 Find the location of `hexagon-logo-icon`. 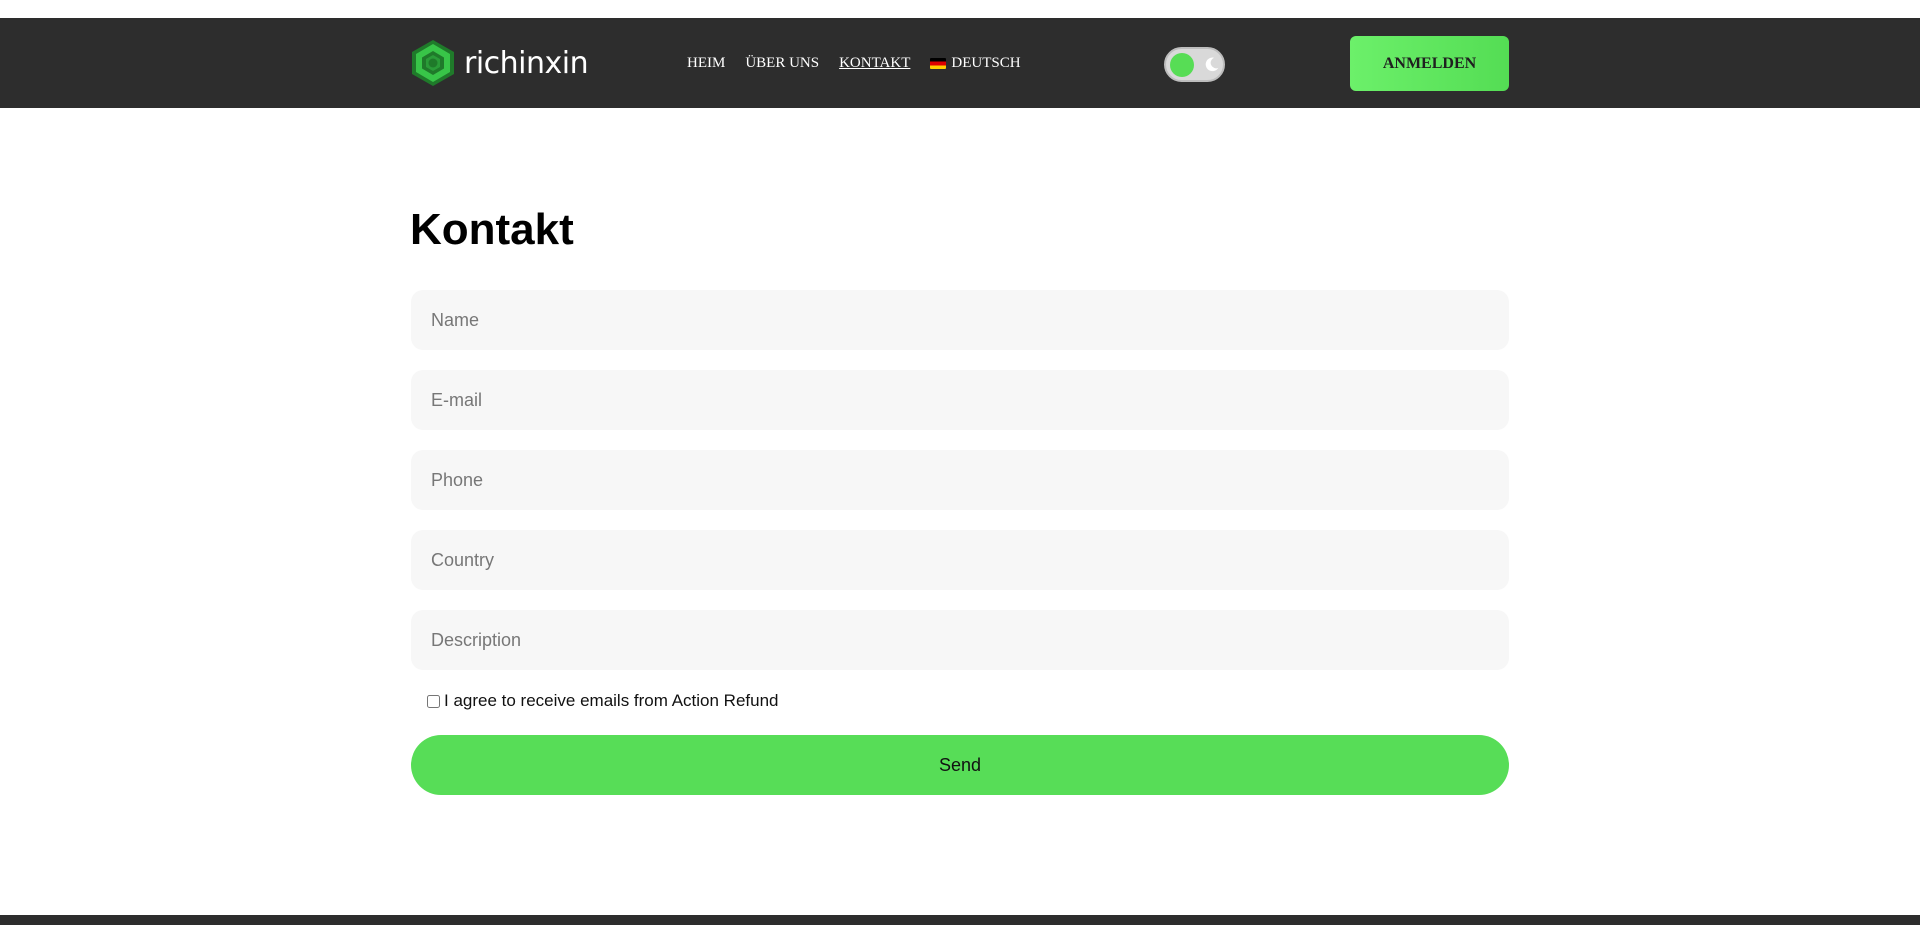

hexagon-logo-icon is located at coordinates (433, 63).